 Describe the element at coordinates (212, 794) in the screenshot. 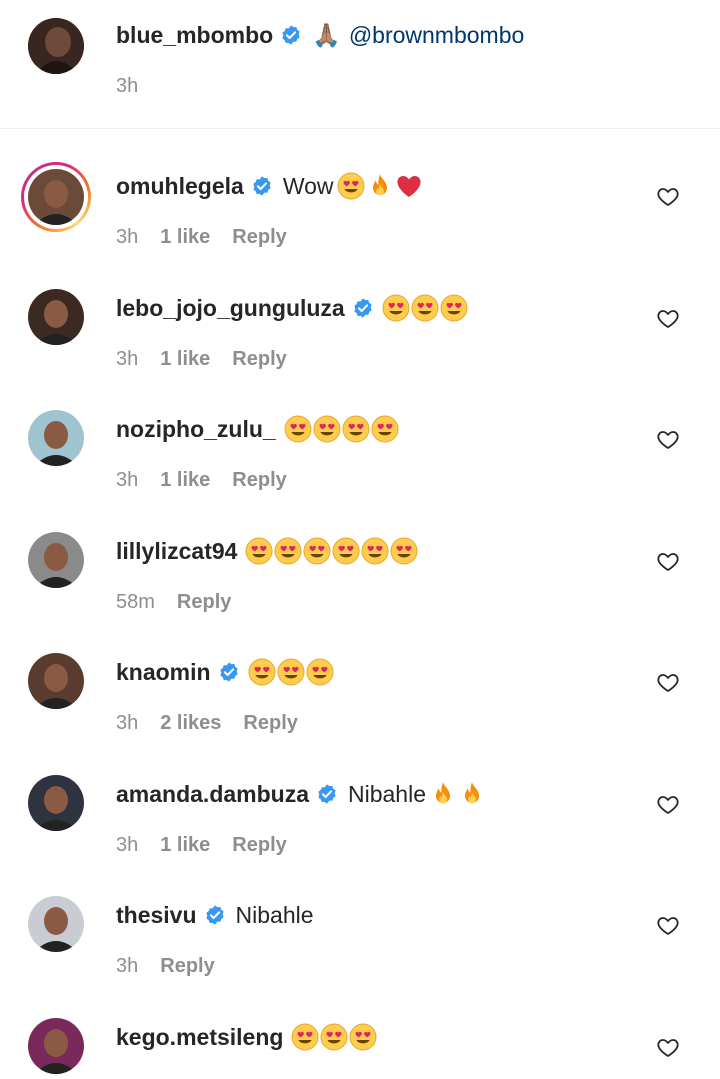

I see `comment-username: amanda.dambuza` at that location.